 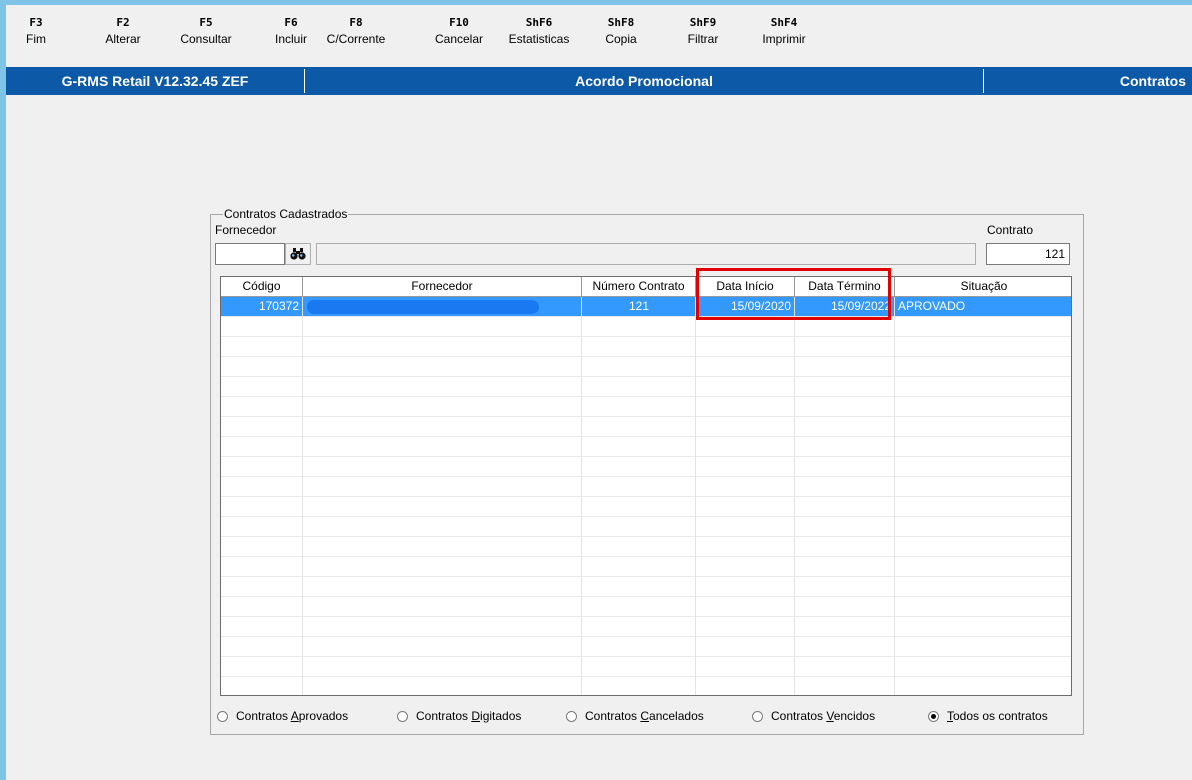 What do you see at coordinates (36, 22) in the screenshot?
I see `fkey-code: F3` at bounding box center [36, 22].